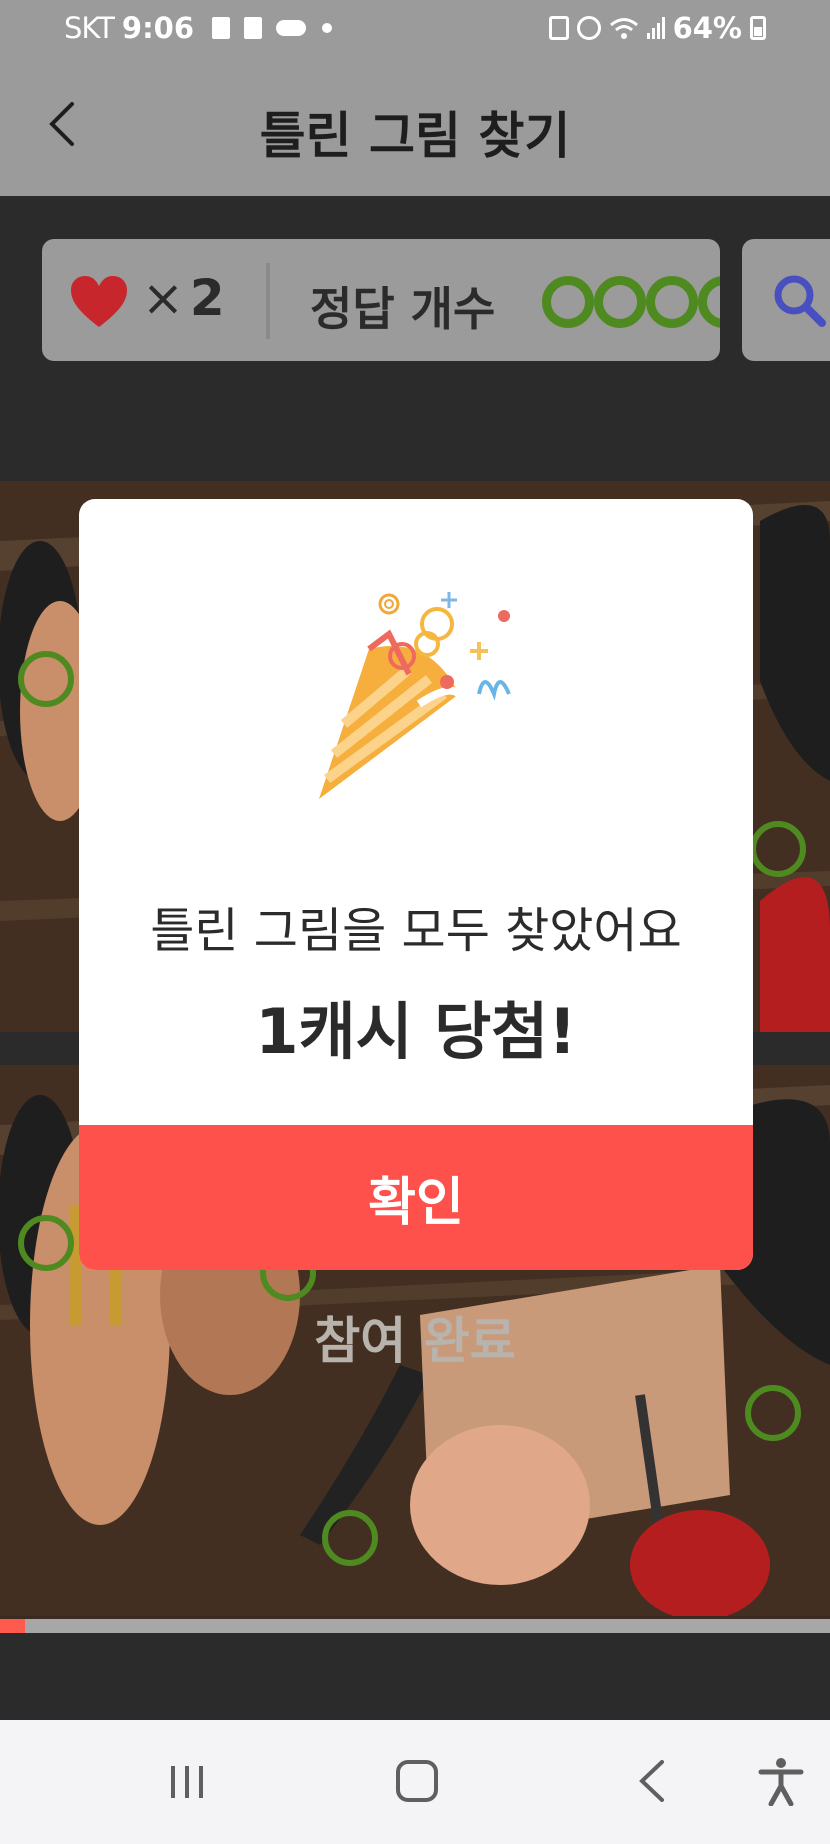 The height and width of the screenshot is (1844, 830). Describe the element at coordinates (187, 1782) in the screenshot. I see `recents-icon` at that location.